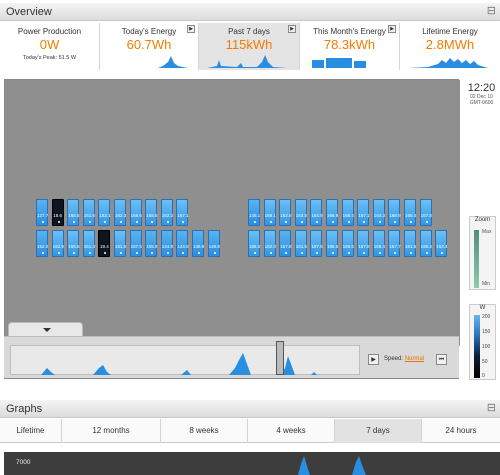  Describe the element at coordinates (394, 243) in the screenshot. I see `solar-panel: 167.7` at that location.